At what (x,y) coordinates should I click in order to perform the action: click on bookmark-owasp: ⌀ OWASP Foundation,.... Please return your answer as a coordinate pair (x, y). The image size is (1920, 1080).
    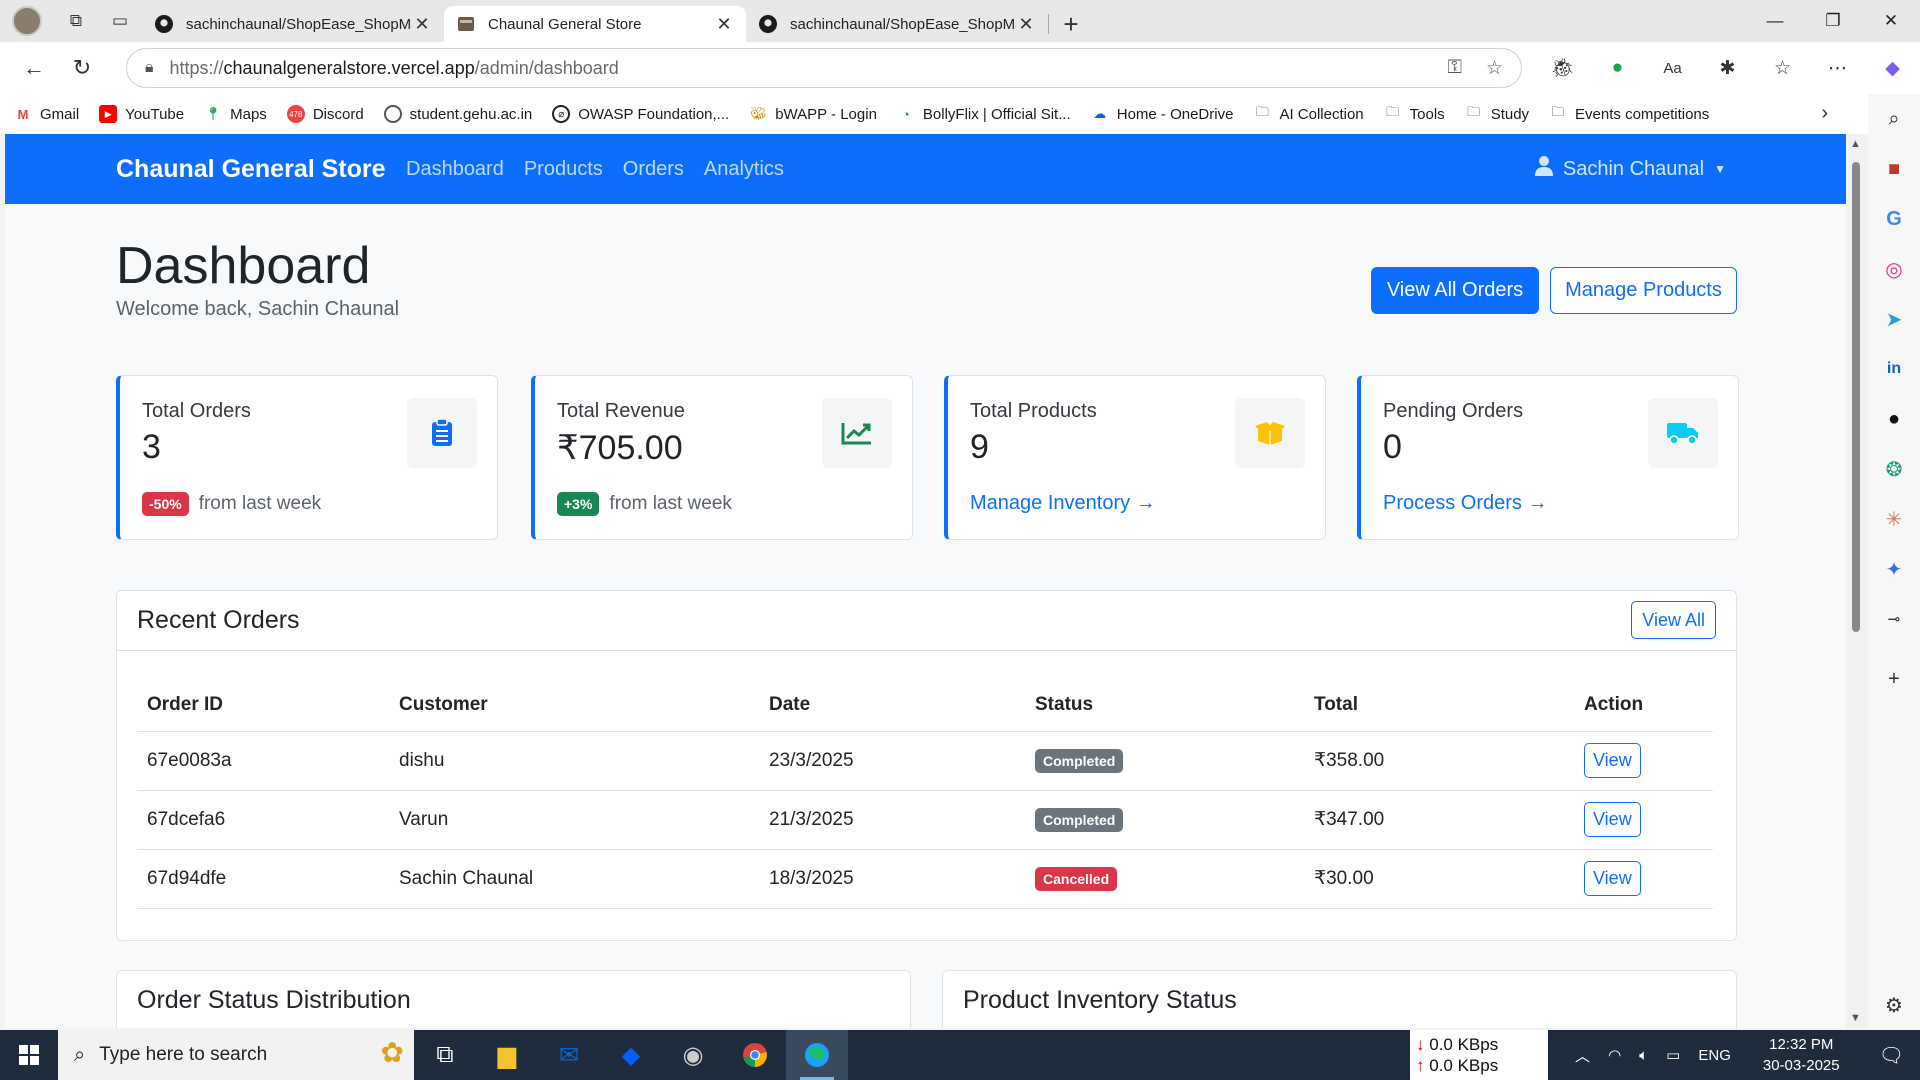
    Looking at the image, I should click on (640, 114).